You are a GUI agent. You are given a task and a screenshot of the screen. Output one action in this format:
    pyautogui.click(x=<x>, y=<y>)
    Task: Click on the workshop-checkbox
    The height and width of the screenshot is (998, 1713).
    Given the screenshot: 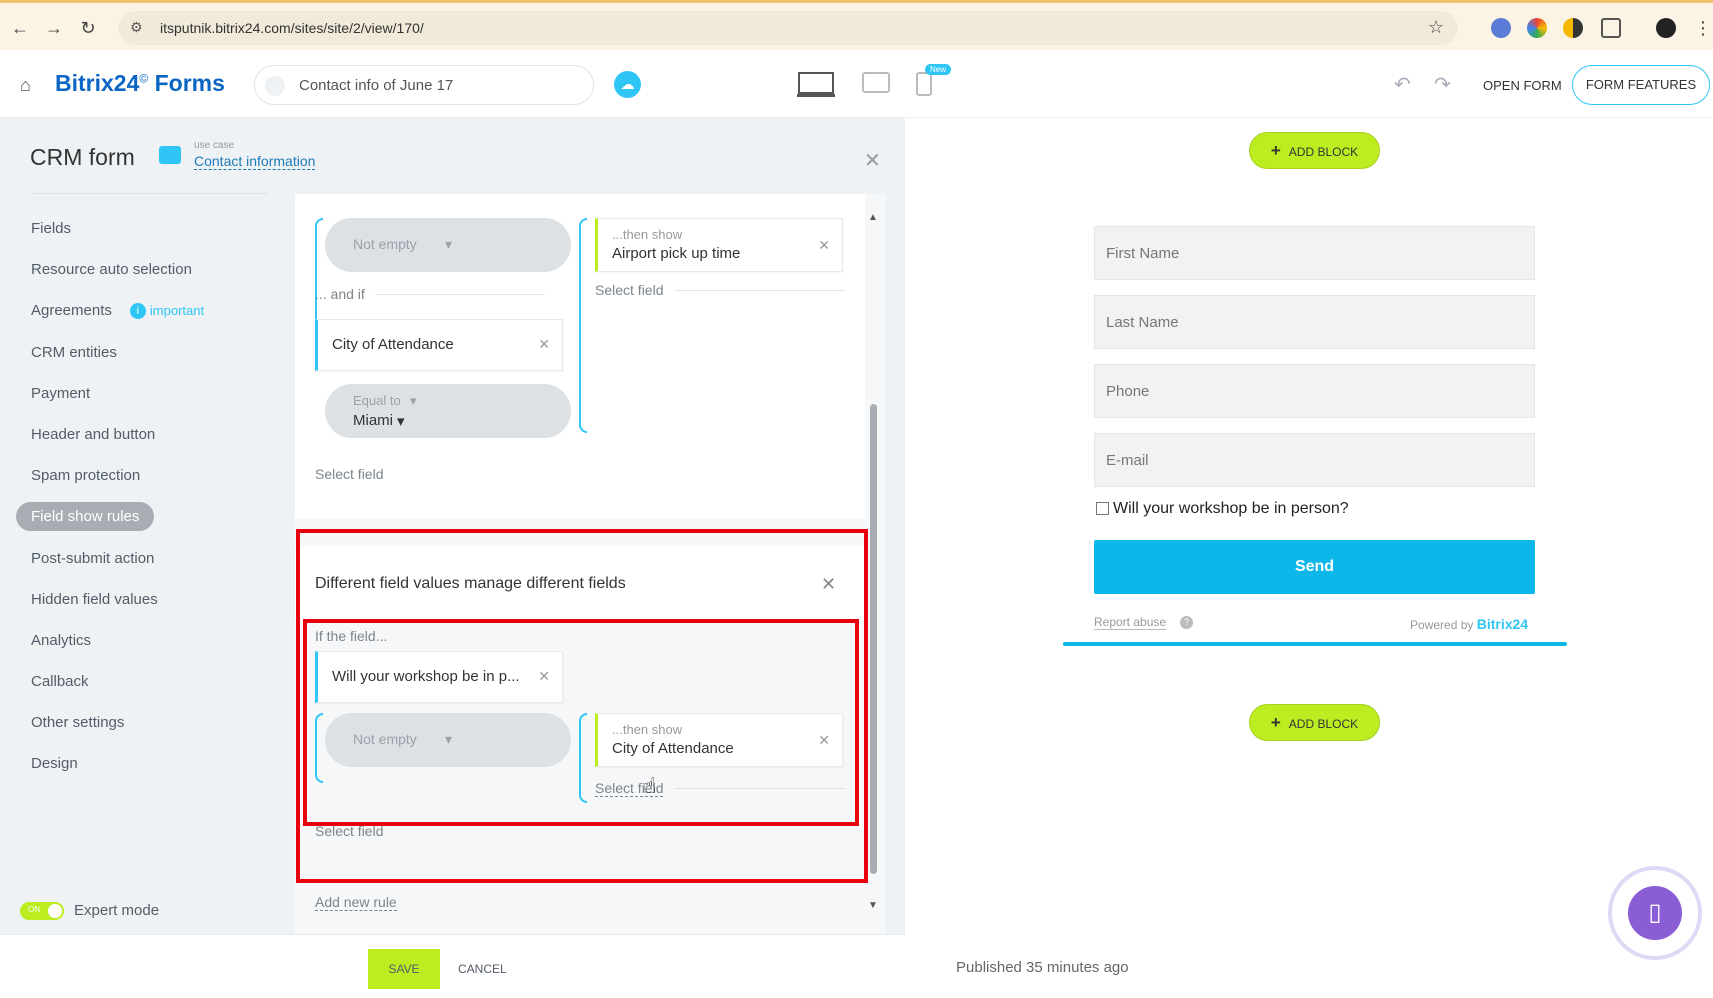 What is the action you would take?
    pyautogui.click(x=1102, y=508)
    